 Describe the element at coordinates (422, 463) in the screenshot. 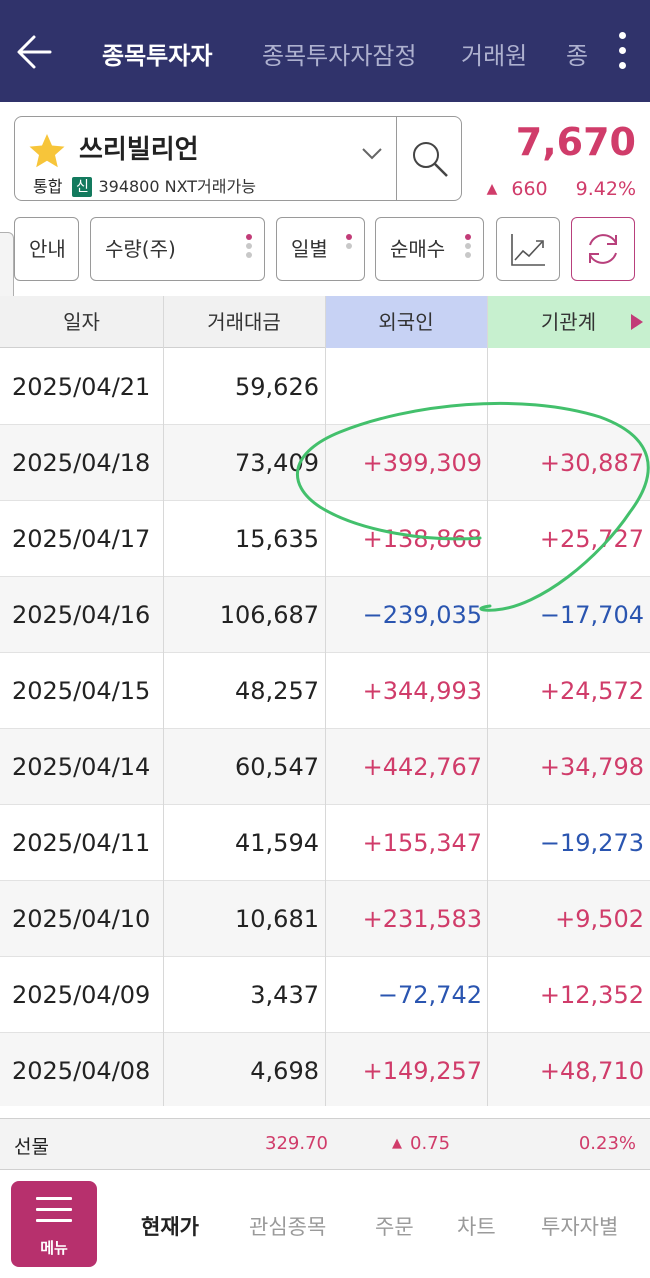

I see `cell-foreign: +399,309` at that location.